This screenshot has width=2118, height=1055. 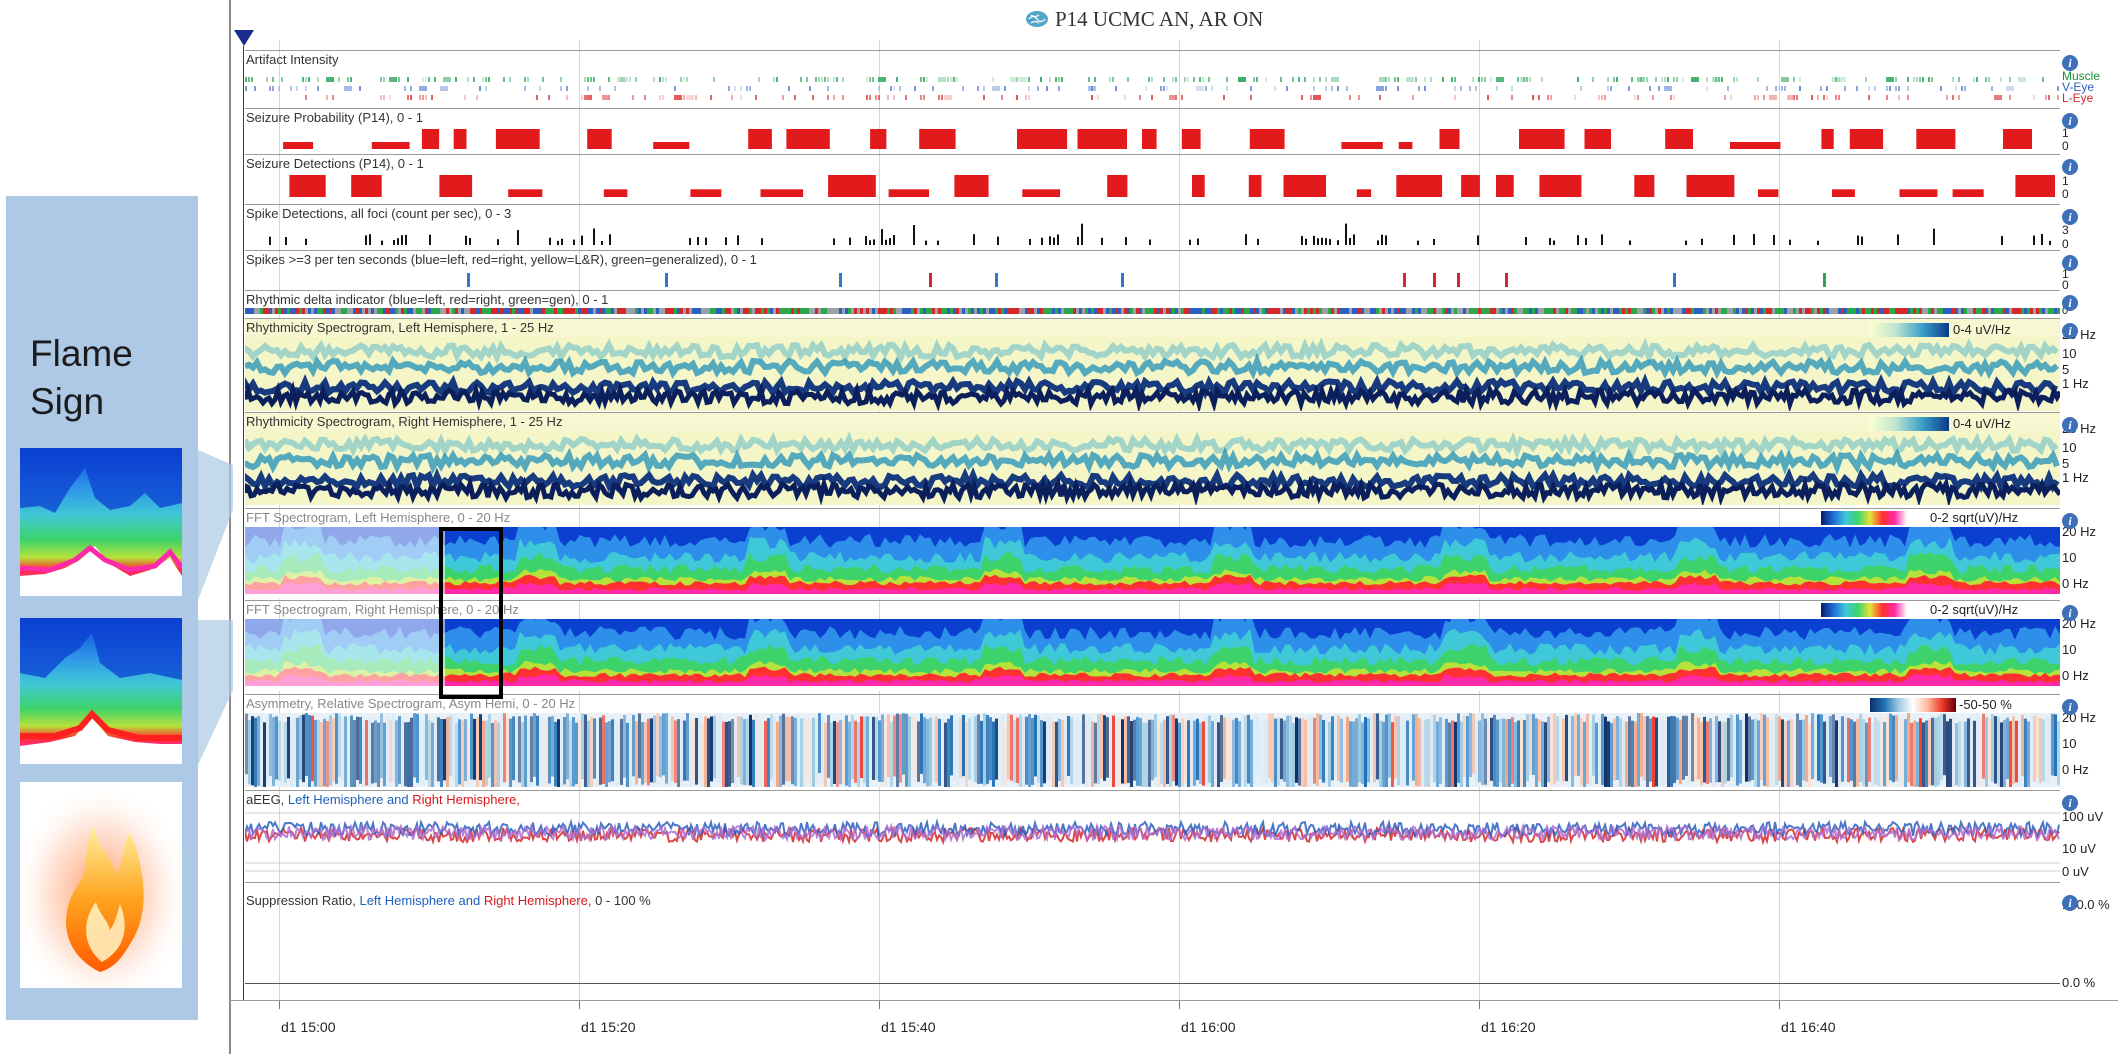 I want to click on fft-right-spectrogram, so click(x=1152, y=655).